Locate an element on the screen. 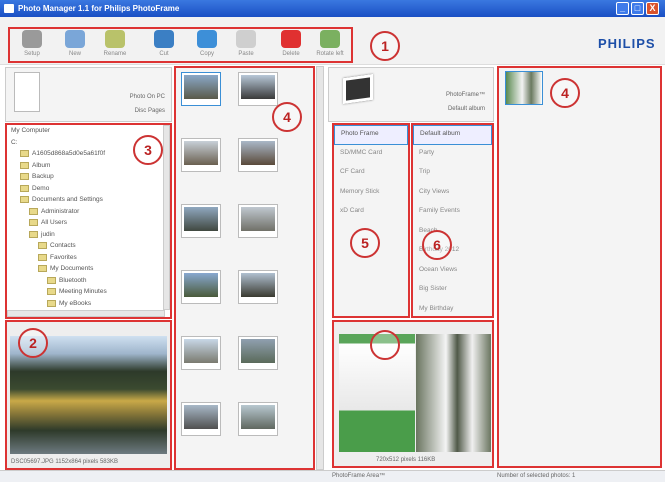  frame-title: PhotoFrame™ is located at coordinates (465, 95).